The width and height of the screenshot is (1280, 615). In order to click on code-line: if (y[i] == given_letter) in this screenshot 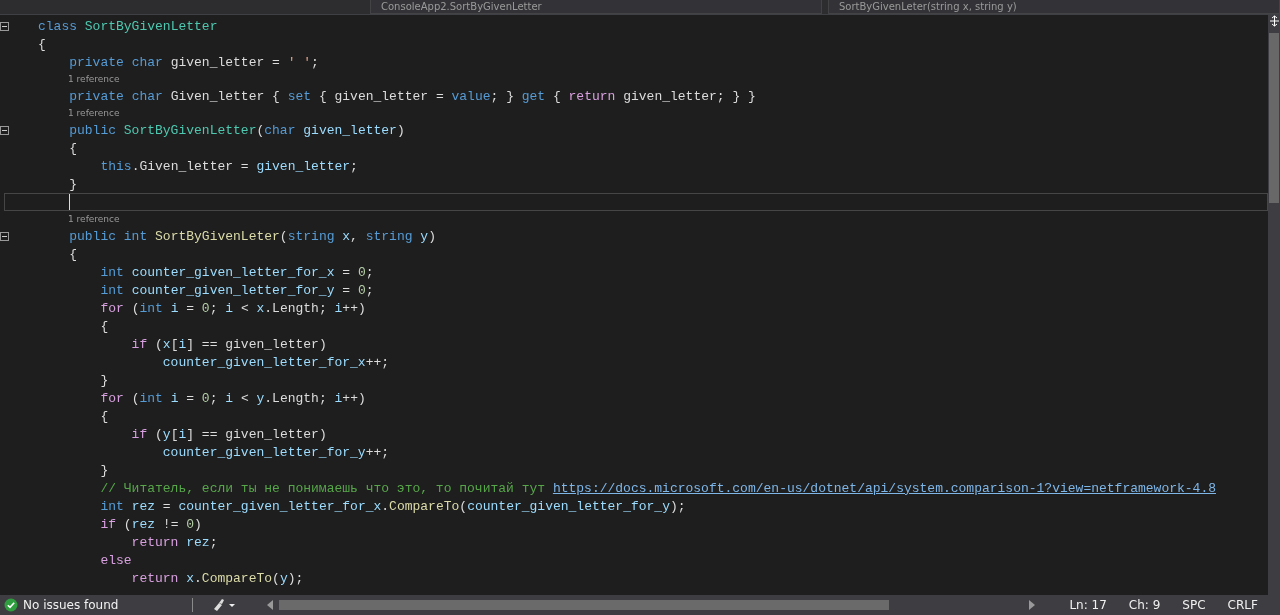, I will do `click(229, 434)`.